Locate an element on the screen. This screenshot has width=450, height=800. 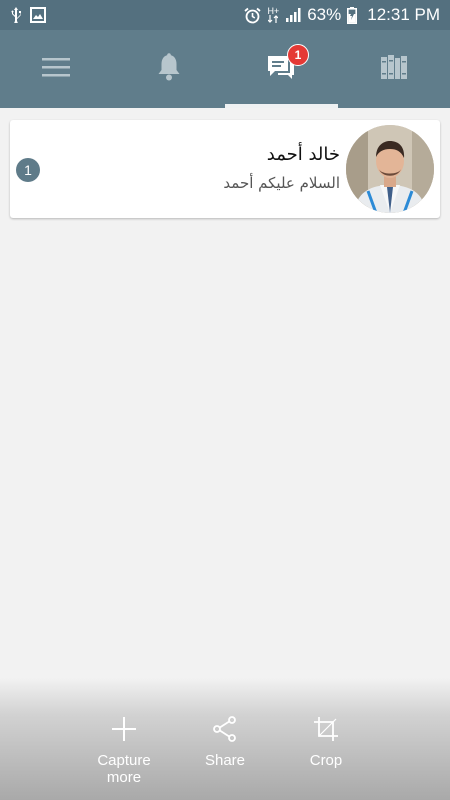
last-message: السلام عليكم أحمد is located at coordinates (281, 183).